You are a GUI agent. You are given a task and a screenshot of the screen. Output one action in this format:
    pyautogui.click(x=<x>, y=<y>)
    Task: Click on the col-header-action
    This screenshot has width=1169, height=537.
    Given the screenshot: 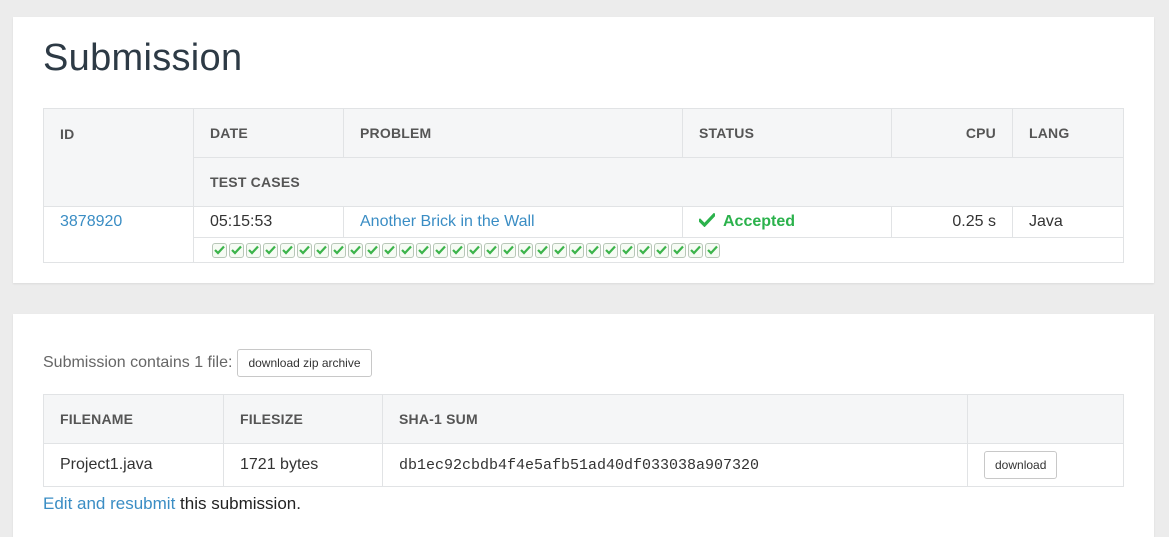 What is the action you would take?
    pyautogui.click(x=1045, y=419)
    